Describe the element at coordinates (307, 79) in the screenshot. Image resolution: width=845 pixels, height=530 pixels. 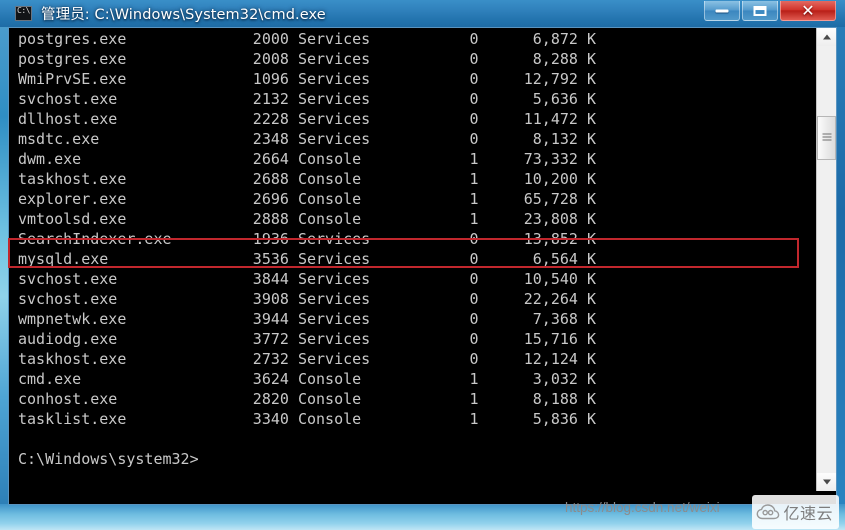
I see `process-row: WmiPrvSE.exe 1096 Services 0 12,792 K` at that location.